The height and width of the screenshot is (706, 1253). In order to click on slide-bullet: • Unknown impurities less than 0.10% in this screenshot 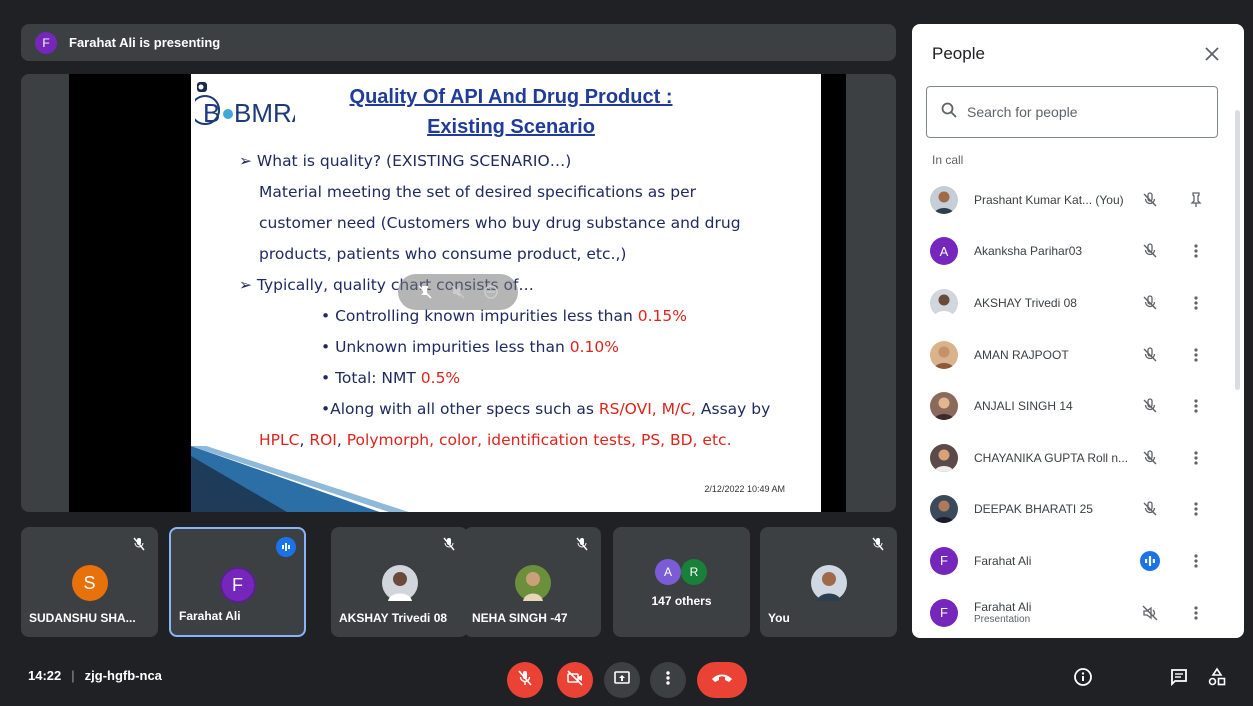, I will do `click(470, 347)`.